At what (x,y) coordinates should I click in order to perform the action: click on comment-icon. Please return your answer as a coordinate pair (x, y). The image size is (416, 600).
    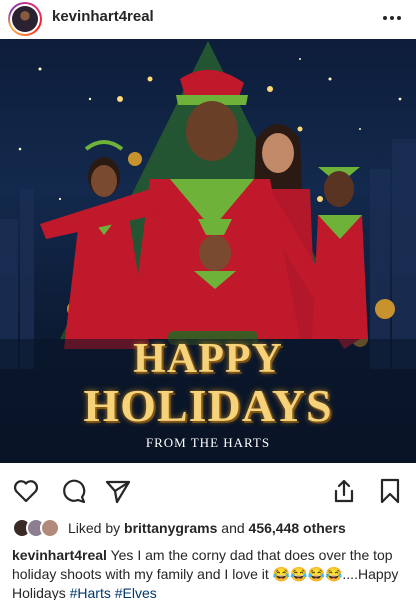
    Looking at the image, I should click on (74, 491).